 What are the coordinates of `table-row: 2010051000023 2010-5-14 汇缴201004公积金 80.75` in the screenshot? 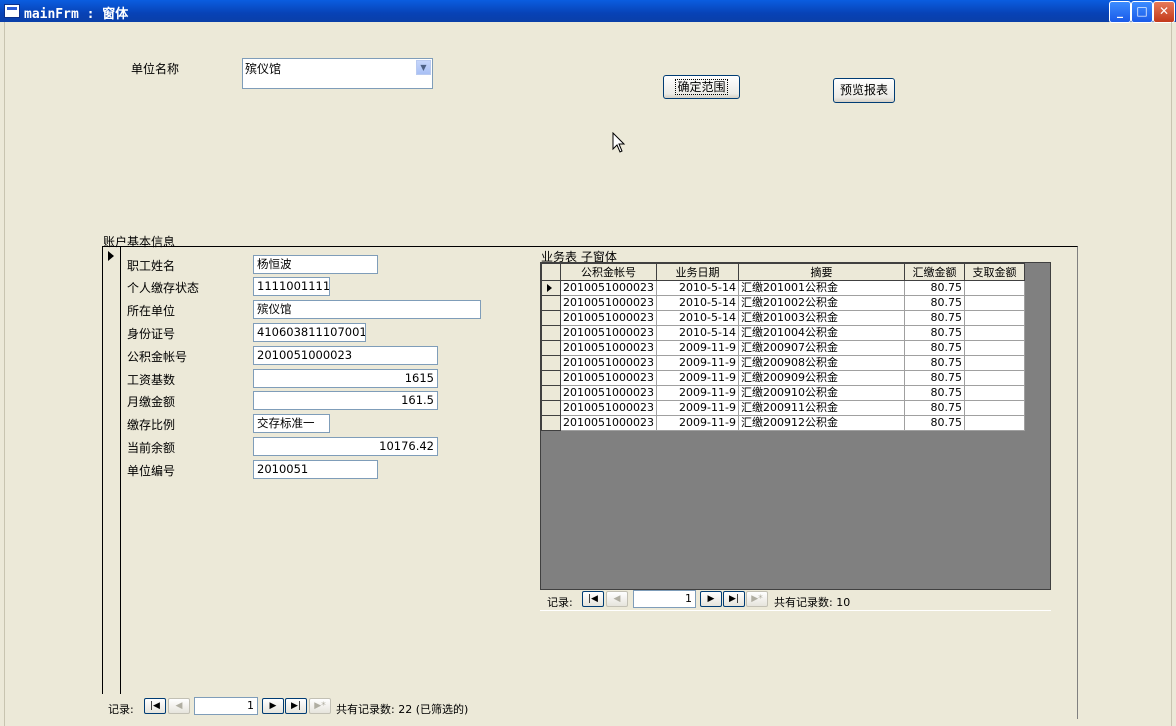 It's located at (783, 333).